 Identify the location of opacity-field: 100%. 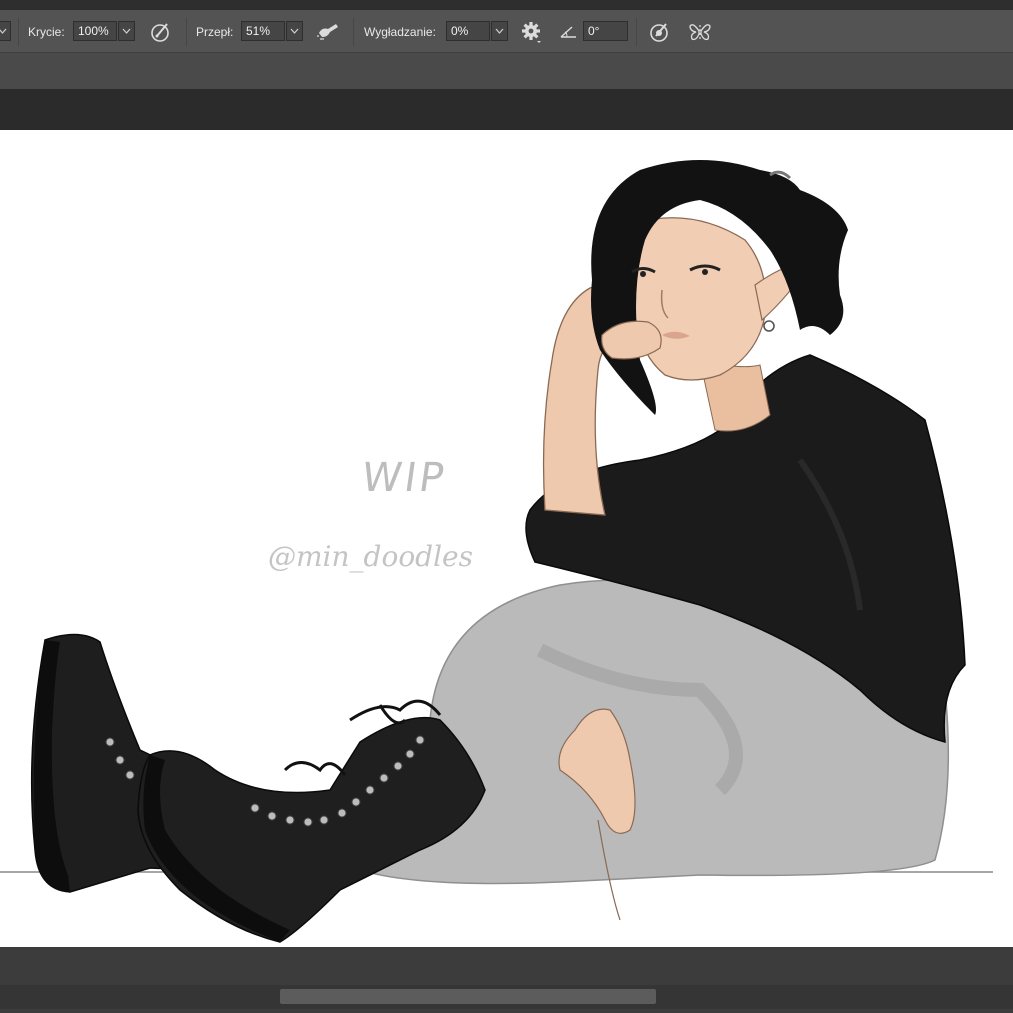
(95, 31).